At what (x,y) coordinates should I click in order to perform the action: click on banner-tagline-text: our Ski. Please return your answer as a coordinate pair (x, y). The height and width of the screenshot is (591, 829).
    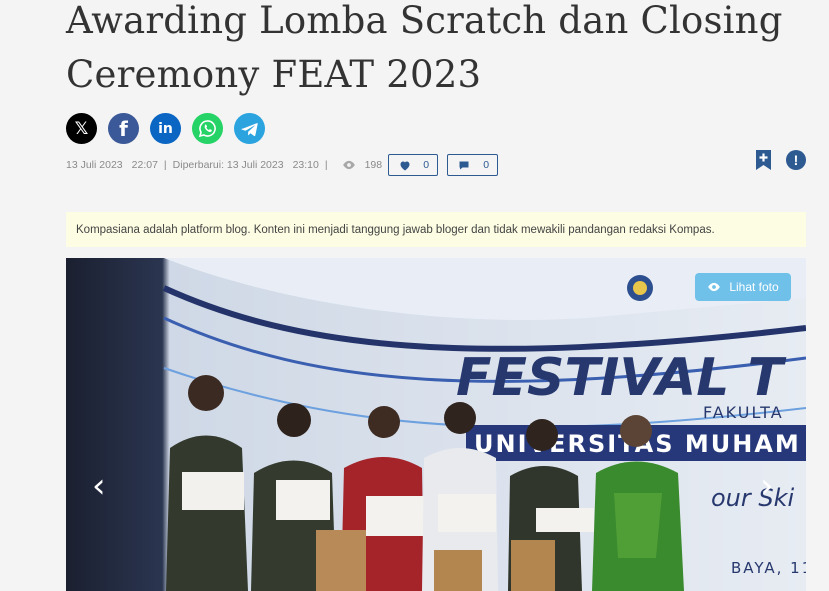
    Looking at the image, I should click on (753, 498).